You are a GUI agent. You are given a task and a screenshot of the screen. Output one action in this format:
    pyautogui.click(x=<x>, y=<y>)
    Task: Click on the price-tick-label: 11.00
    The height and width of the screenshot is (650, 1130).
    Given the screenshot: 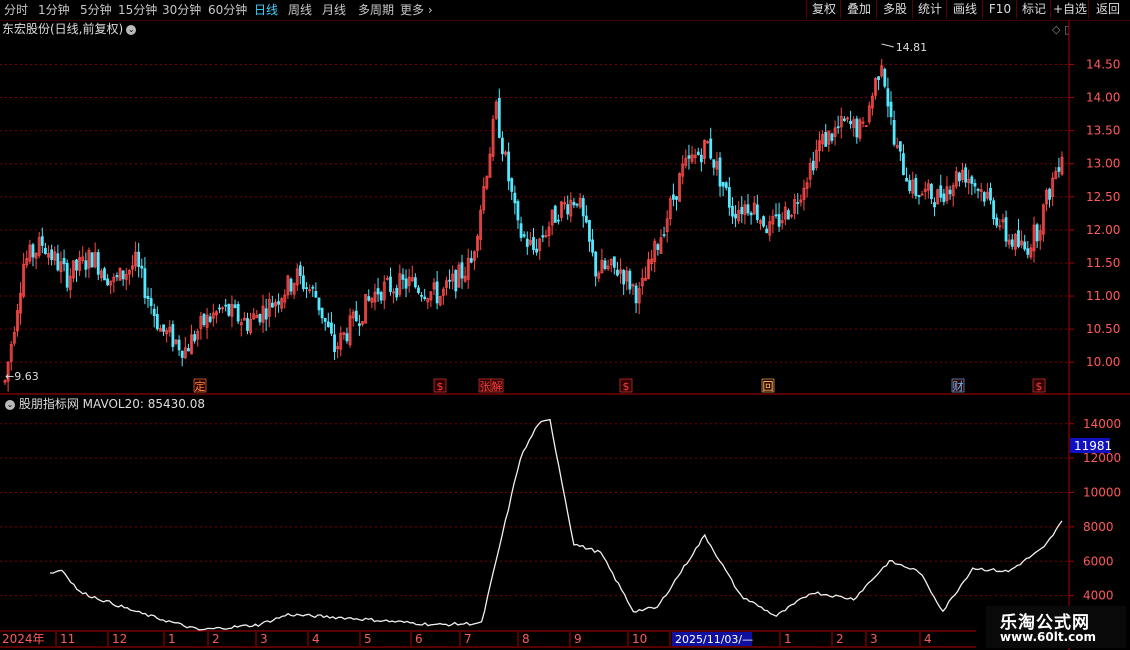 What is the action you would take?
    pyautogui.click(x=1103, y=296)
    